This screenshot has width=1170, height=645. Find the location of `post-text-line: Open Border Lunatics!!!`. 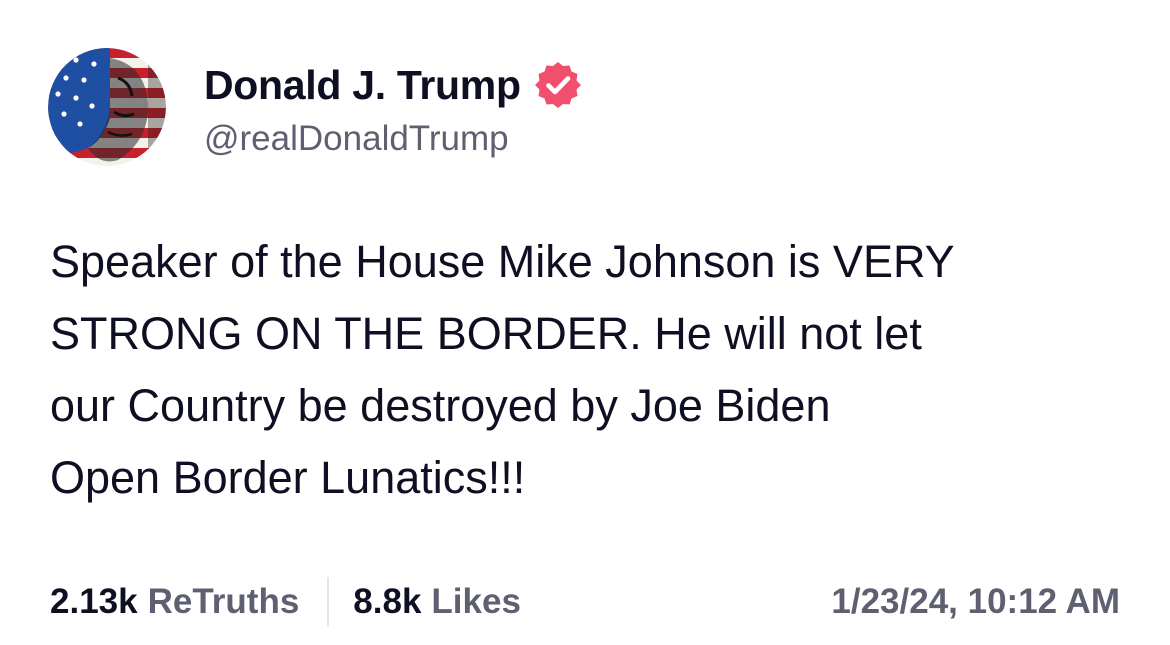

post-text-line: Open Border Lunatics!!! is located at coordinates (288, 477).